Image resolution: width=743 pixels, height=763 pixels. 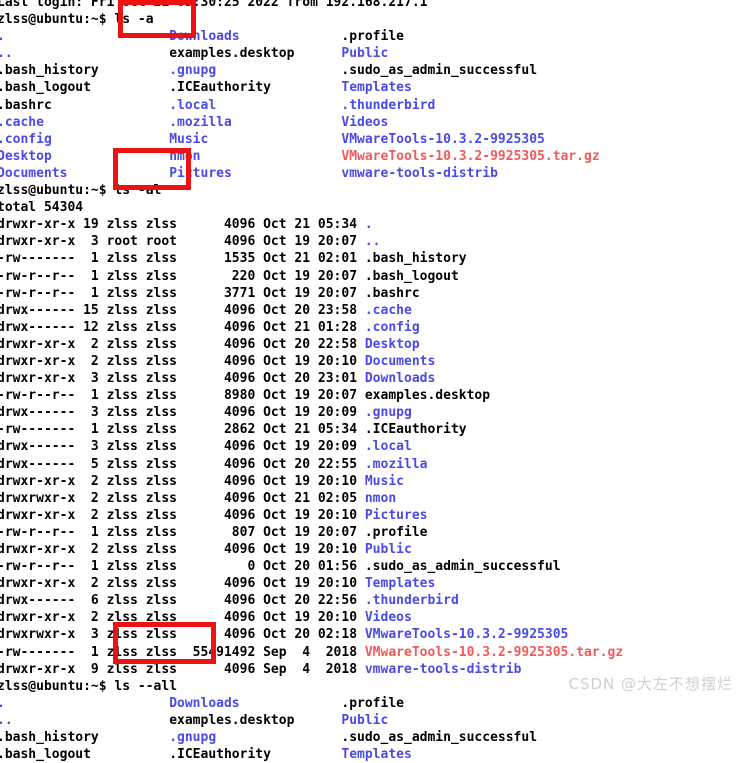 I want to click on ls-all-entry: Public, so click(x=365, y=720).